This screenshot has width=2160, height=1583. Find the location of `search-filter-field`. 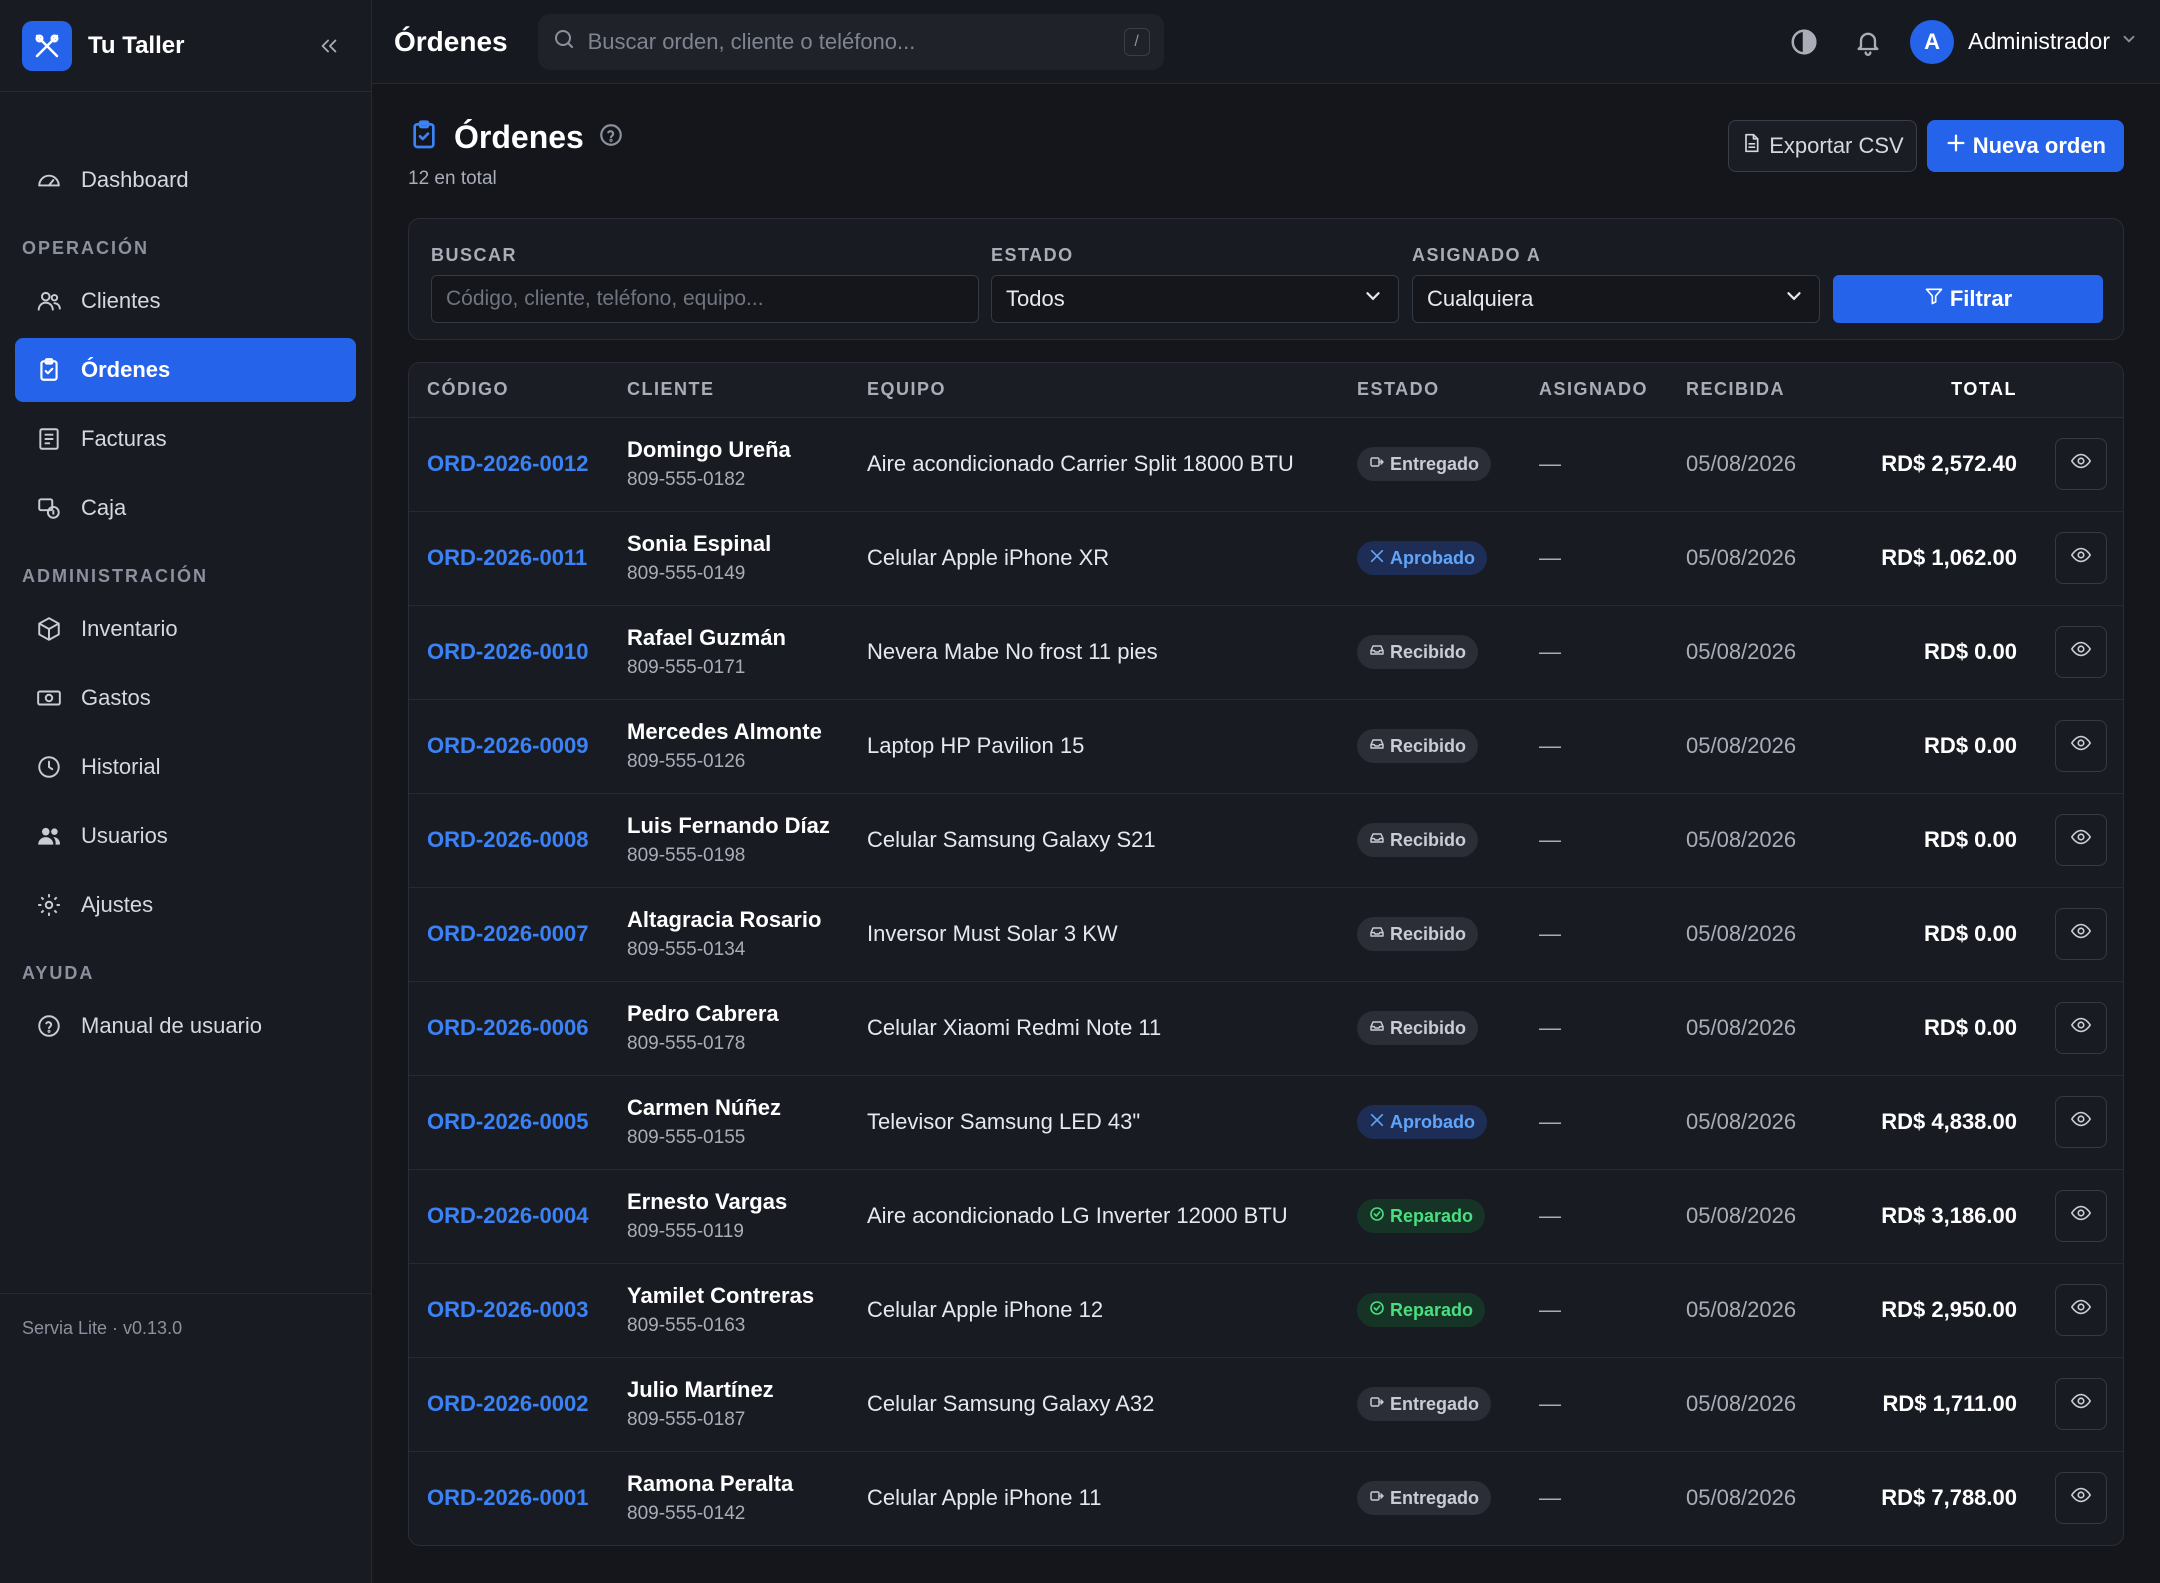

search-filter-field is located at coordinates (705, 299).